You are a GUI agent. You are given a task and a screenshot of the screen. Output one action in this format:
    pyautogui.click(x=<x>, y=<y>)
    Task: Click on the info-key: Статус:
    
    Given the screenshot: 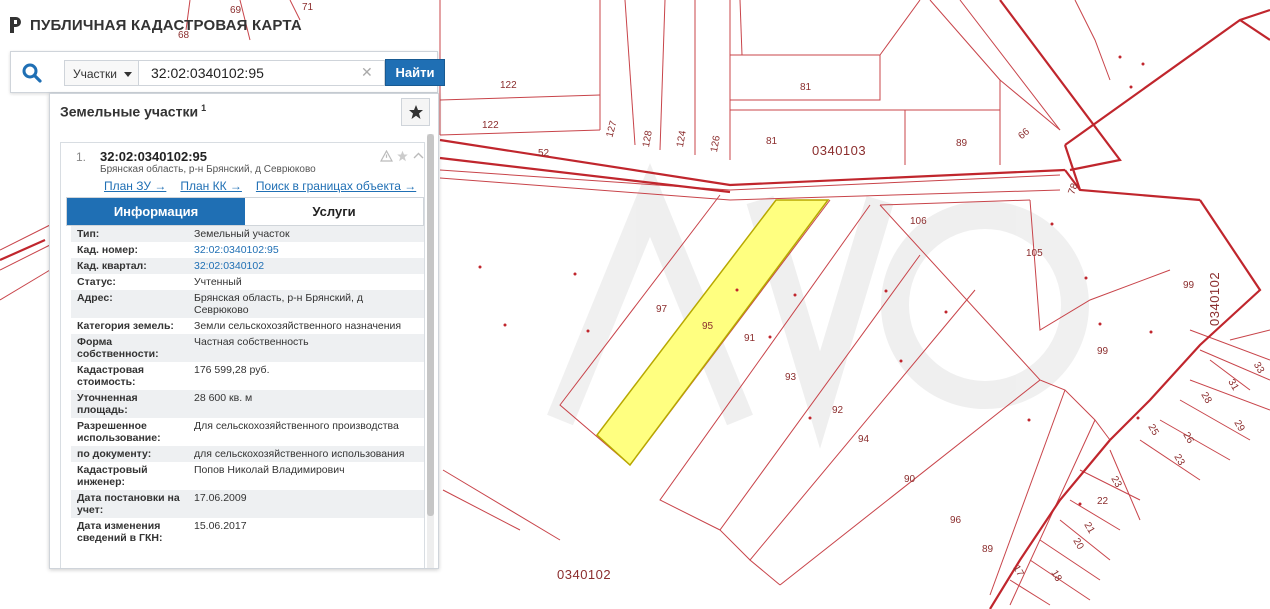 What is the action you would take?
    pyautogui.click(x=96, y=282)
    